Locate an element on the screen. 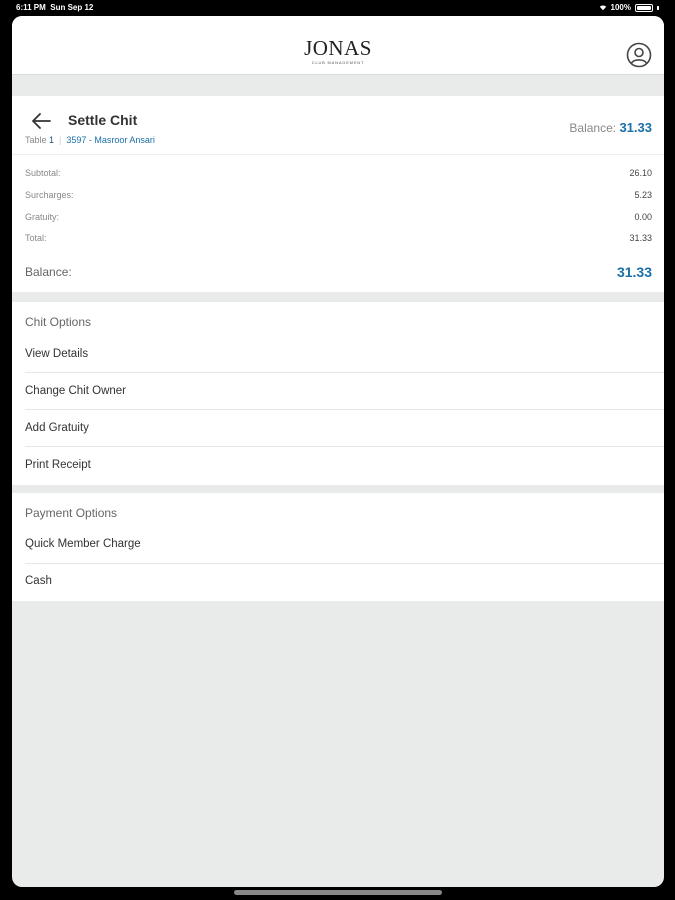  total-value: 31.33 is located at coordinates (640, 238).